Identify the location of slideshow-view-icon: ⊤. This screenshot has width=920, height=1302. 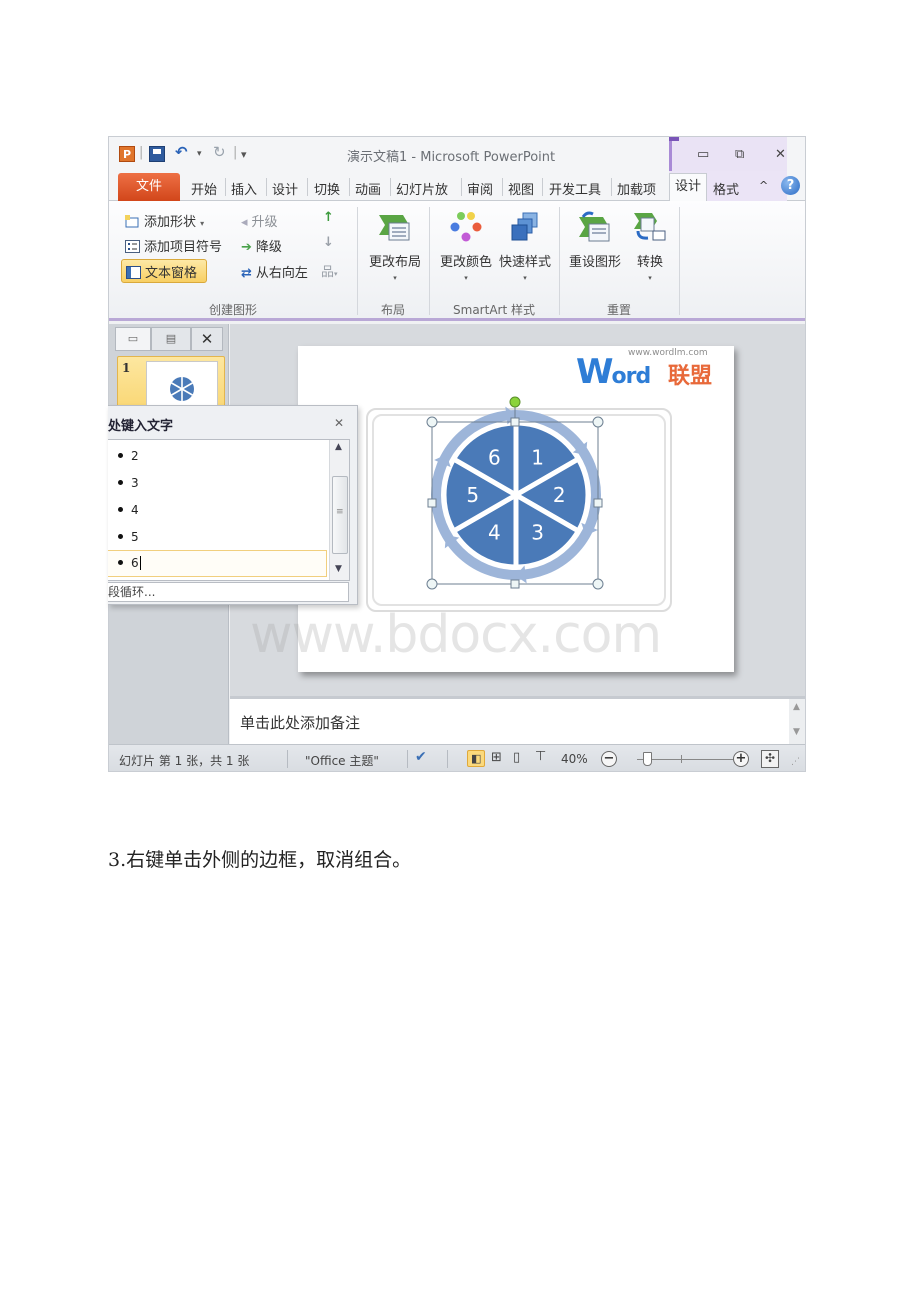
(540, 756).